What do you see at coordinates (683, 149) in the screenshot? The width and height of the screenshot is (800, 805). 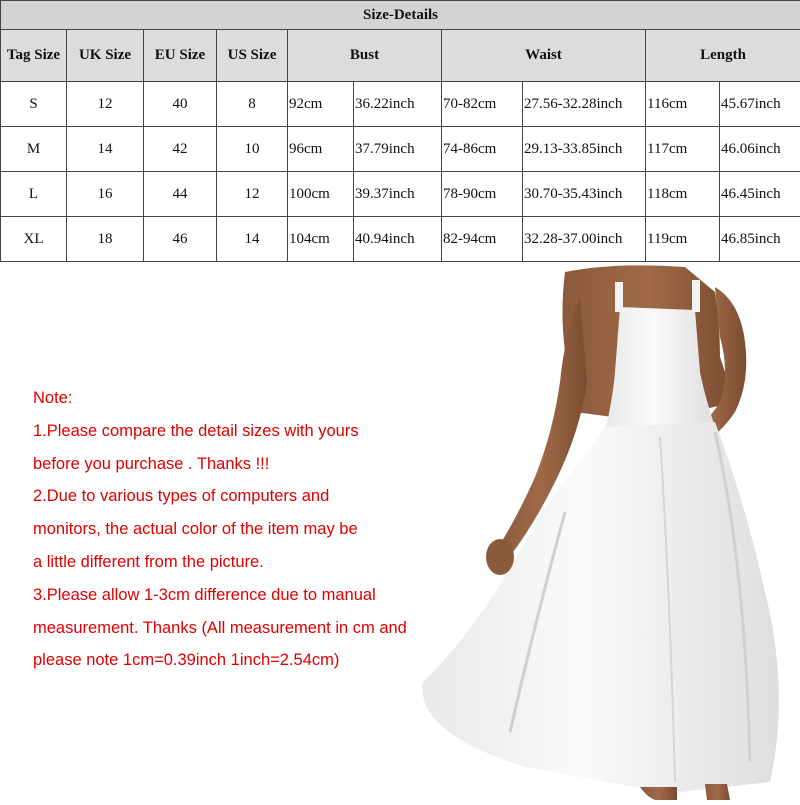 I see `cell-length-cm: 117cm` at bounding box center [683, 149].